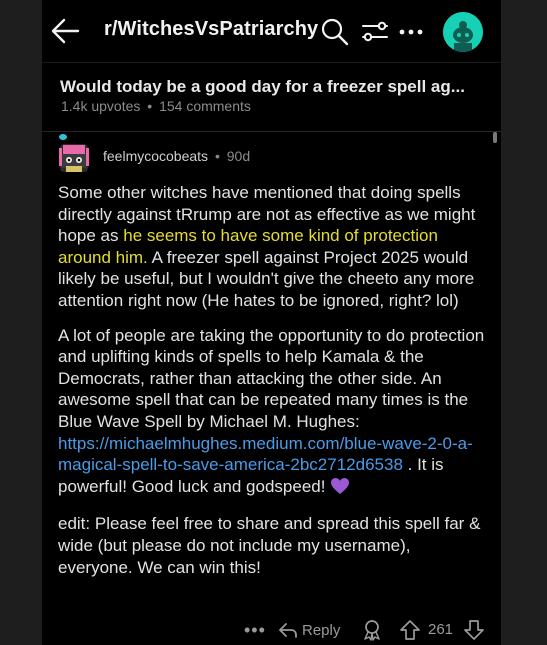 Image resolution: width=547 pixels, height=645 pixels. Describe the element at coordinates (74, 154) in the screenshot. I see `comment-avatar` at that location.